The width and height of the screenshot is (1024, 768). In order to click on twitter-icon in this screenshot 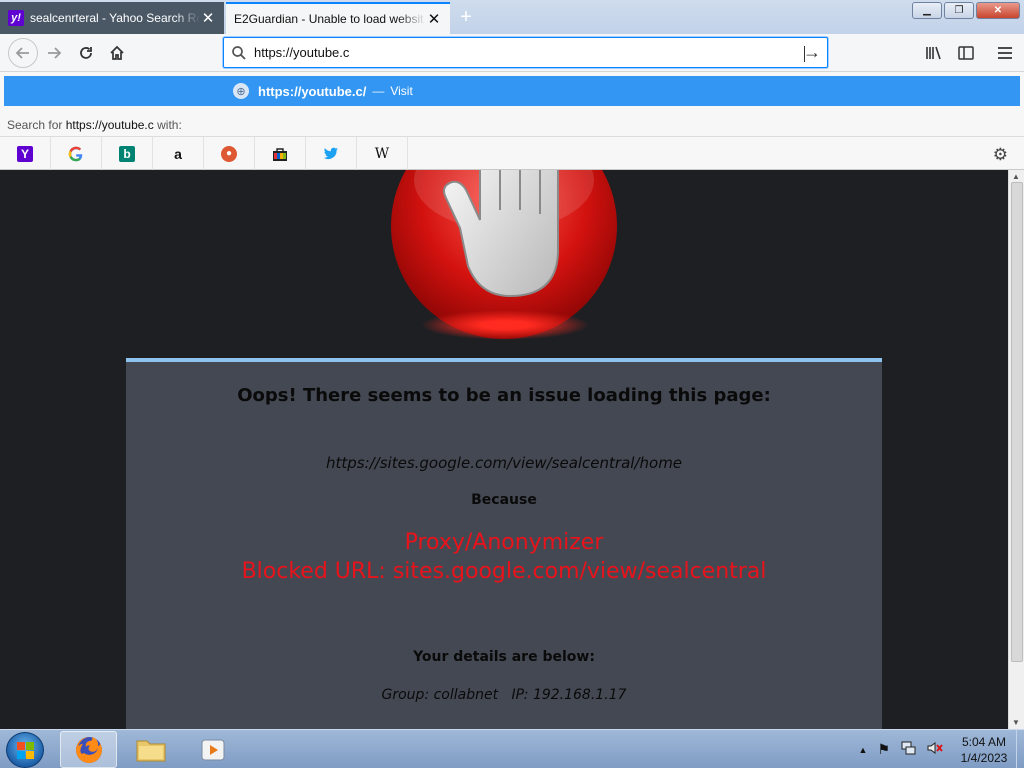, I will do `click(330, 153)`.